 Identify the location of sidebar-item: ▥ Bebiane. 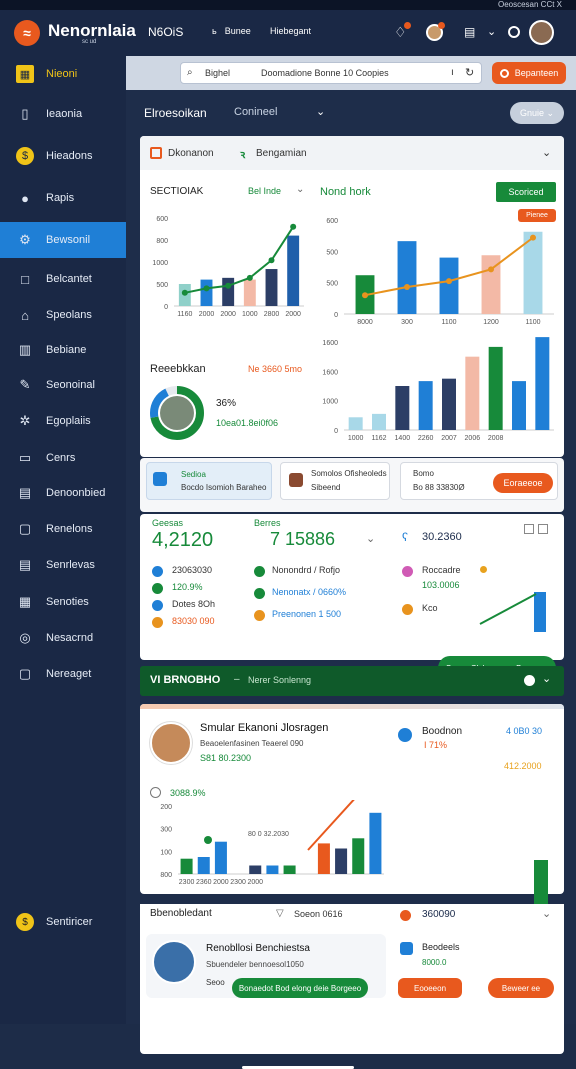
(63, 350).